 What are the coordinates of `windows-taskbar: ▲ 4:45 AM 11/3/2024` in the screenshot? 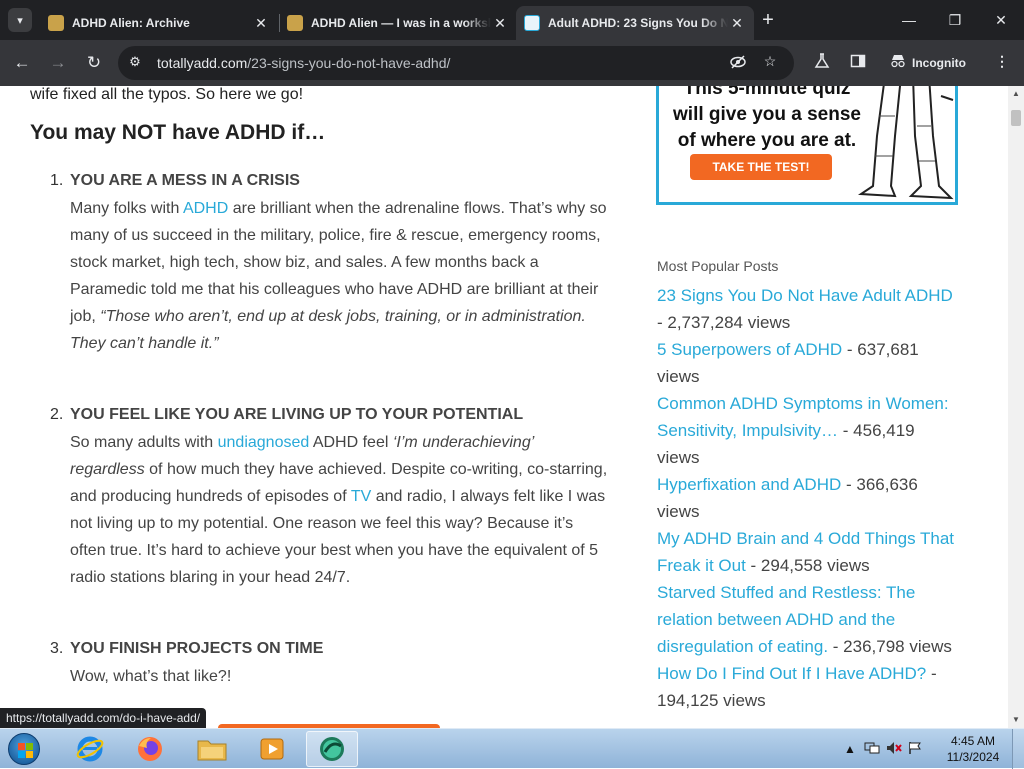 It's located at (512, 748).